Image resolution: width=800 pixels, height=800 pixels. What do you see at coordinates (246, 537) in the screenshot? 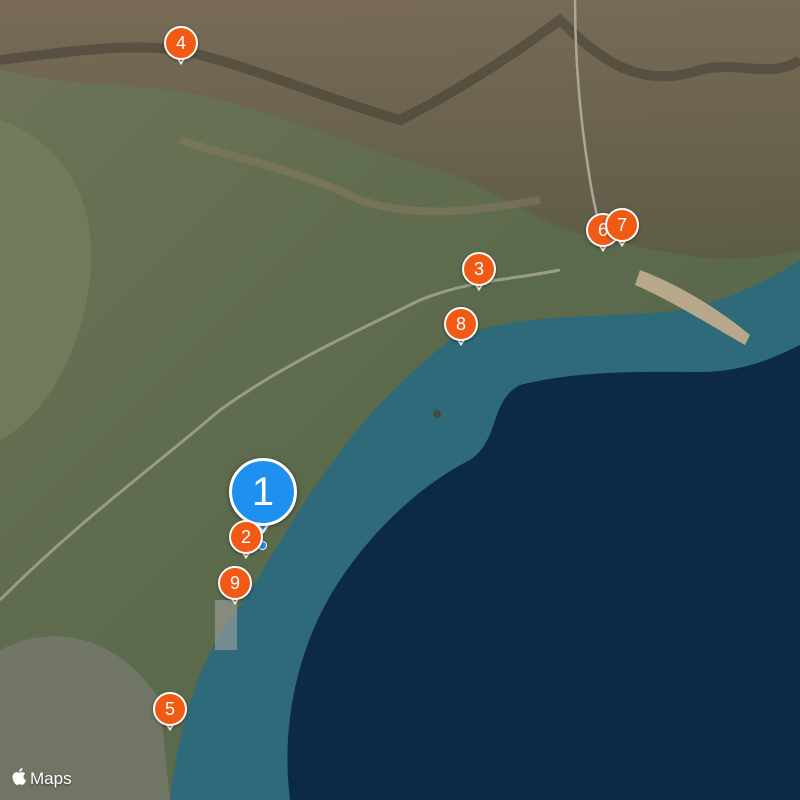
I see `marker-label: 2` at bounding box center [246, 537].